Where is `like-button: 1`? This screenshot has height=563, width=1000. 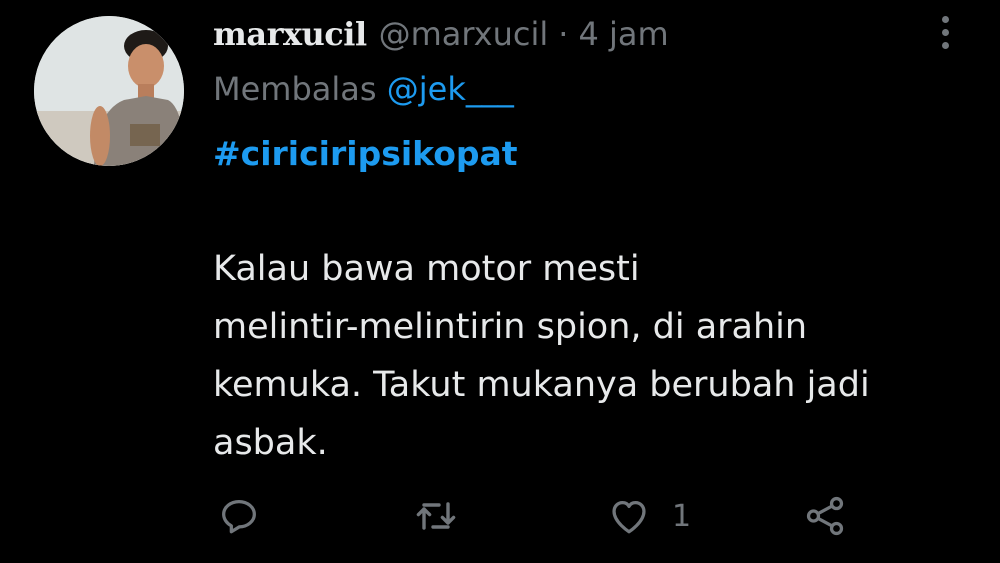
like-button: 1 is located at coordinates (648, 516).